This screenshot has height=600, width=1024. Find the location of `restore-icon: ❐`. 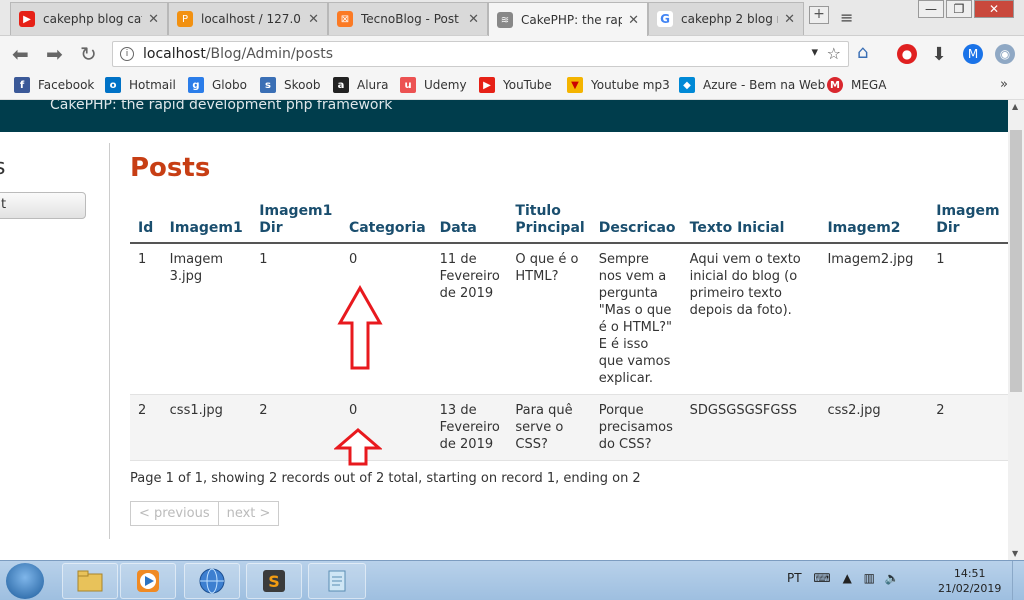

restore-icon: ❐ is located at coordinates (959, 9).